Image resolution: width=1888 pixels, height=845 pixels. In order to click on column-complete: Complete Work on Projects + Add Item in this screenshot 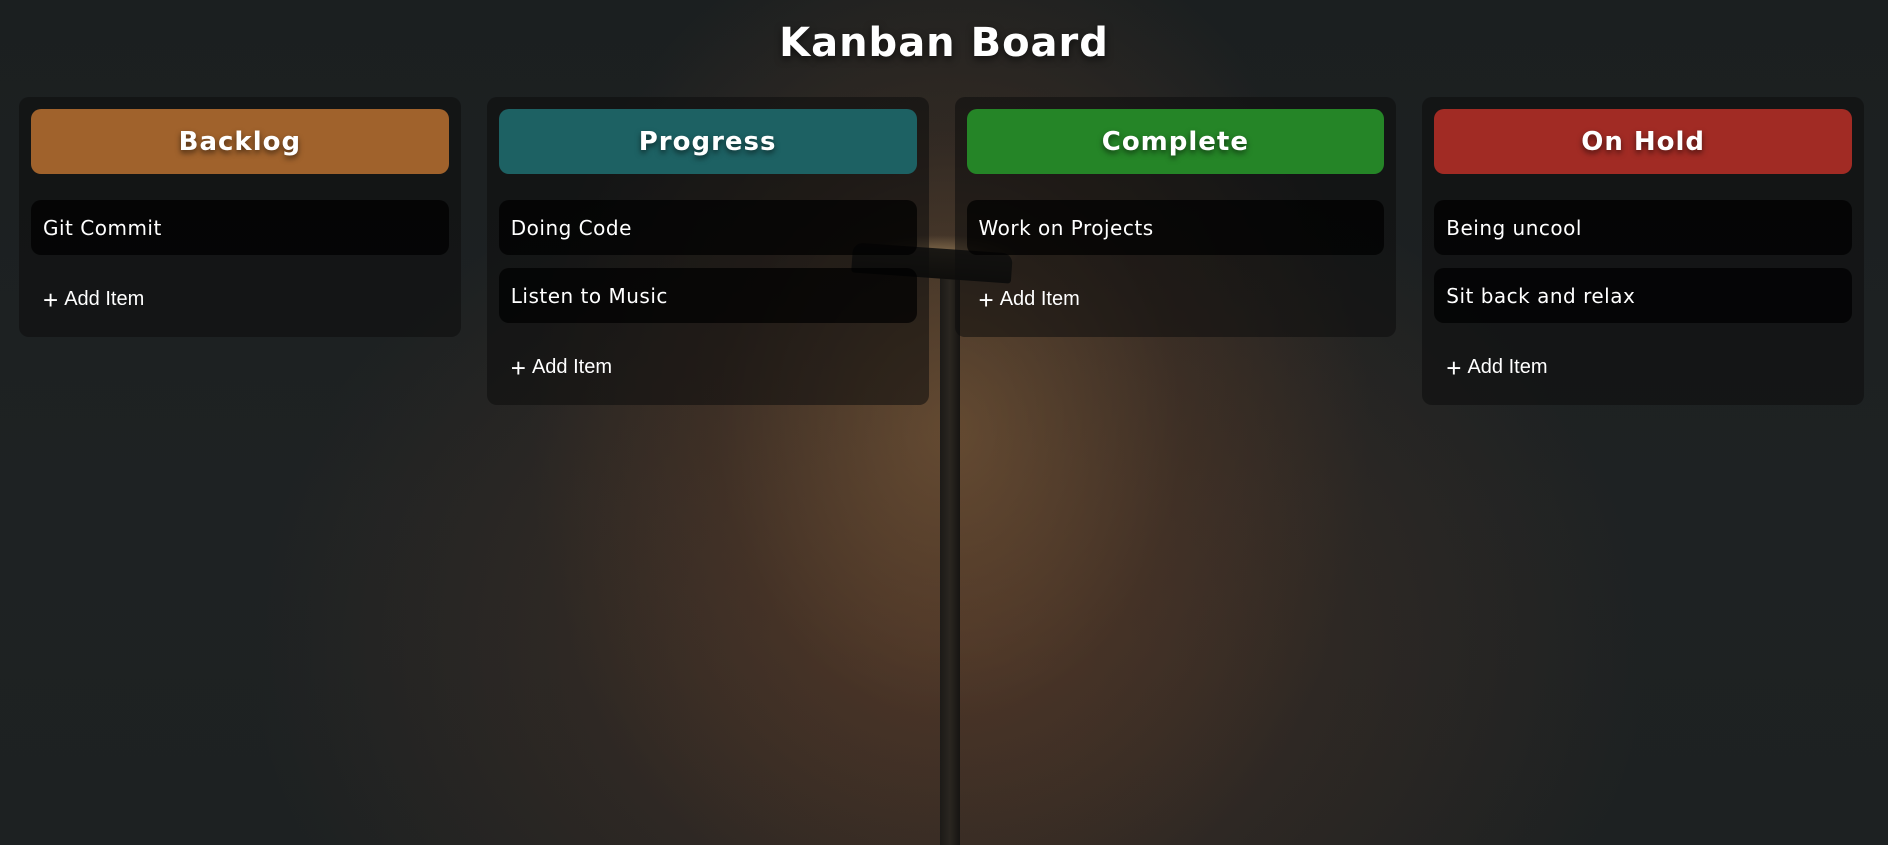, I will do `click(1175, 217)`.